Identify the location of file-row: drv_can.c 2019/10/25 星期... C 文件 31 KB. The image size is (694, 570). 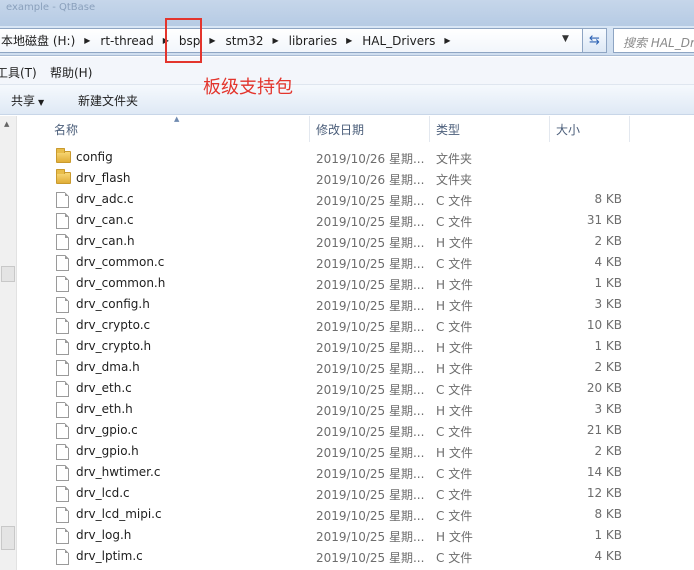
(347, 220).